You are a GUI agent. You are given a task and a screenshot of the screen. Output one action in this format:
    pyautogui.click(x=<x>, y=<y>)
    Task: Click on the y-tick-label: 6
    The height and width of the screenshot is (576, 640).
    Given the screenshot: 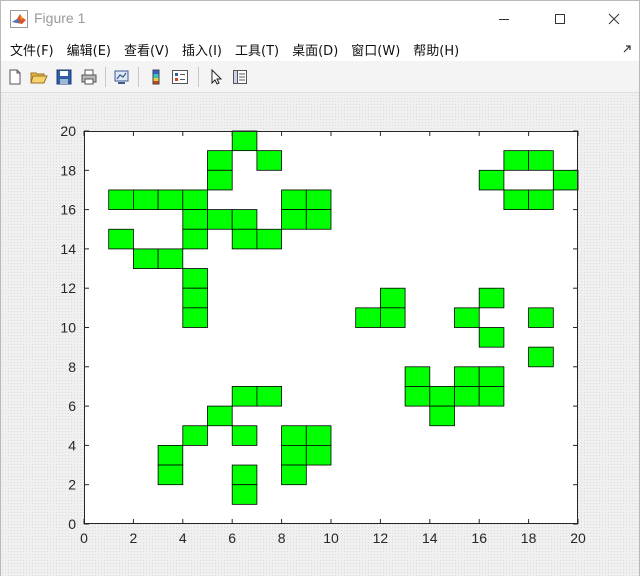 What is the action you would take?
    pyautogui.click(x=72, y=406)
    